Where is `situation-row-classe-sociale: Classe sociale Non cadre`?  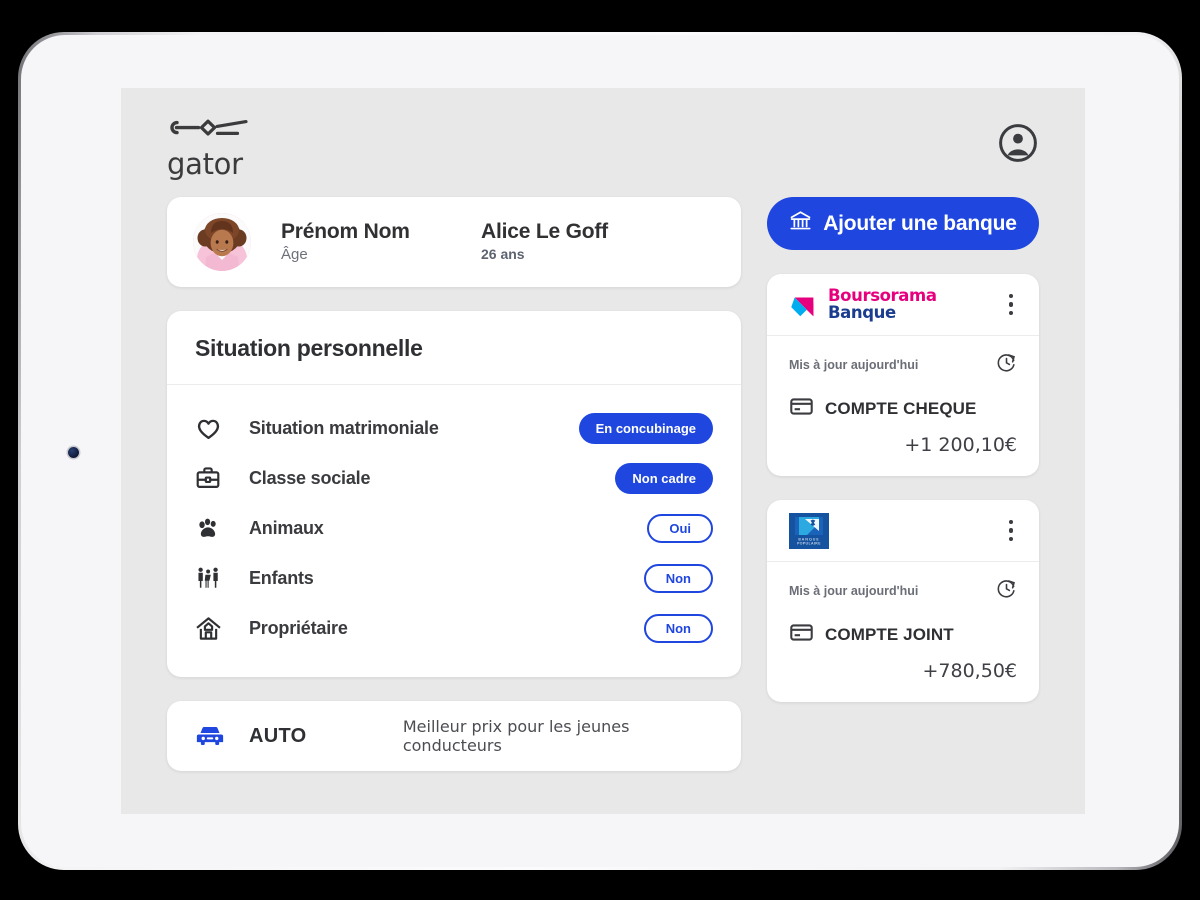 situation-row-classe-sociale: Classe sociale Non cadre is located at coordinates (454, 478).